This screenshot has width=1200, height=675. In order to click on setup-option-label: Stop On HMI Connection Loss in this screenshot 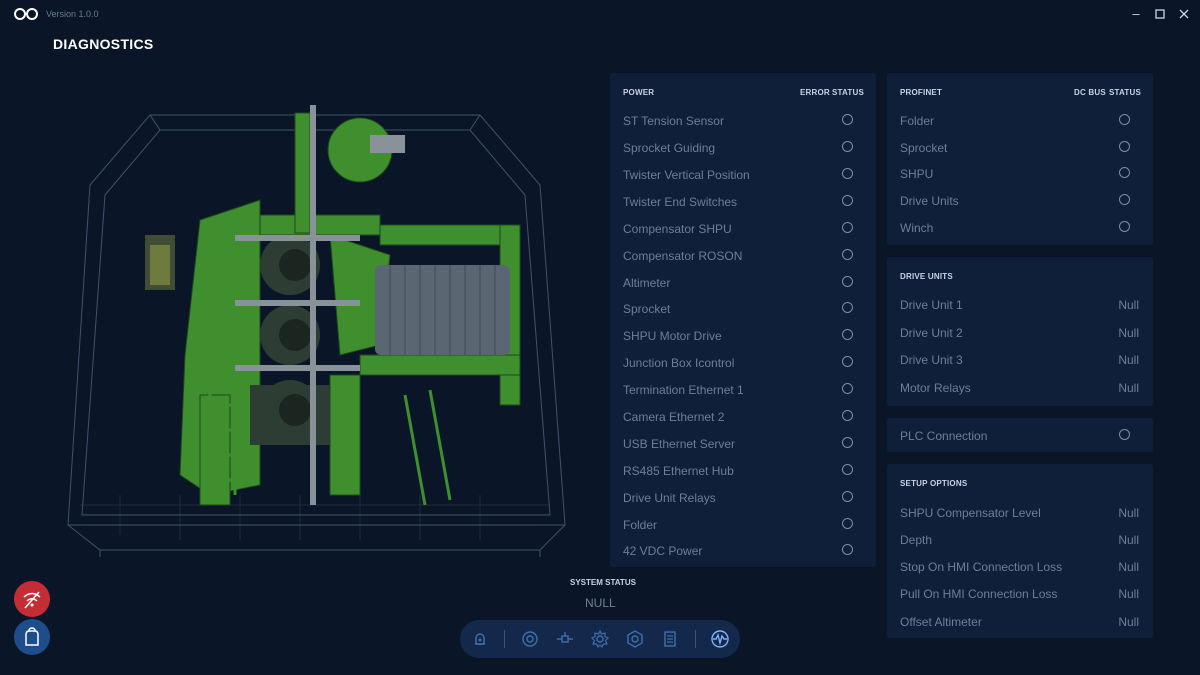, I will do `click(981, 567)`.